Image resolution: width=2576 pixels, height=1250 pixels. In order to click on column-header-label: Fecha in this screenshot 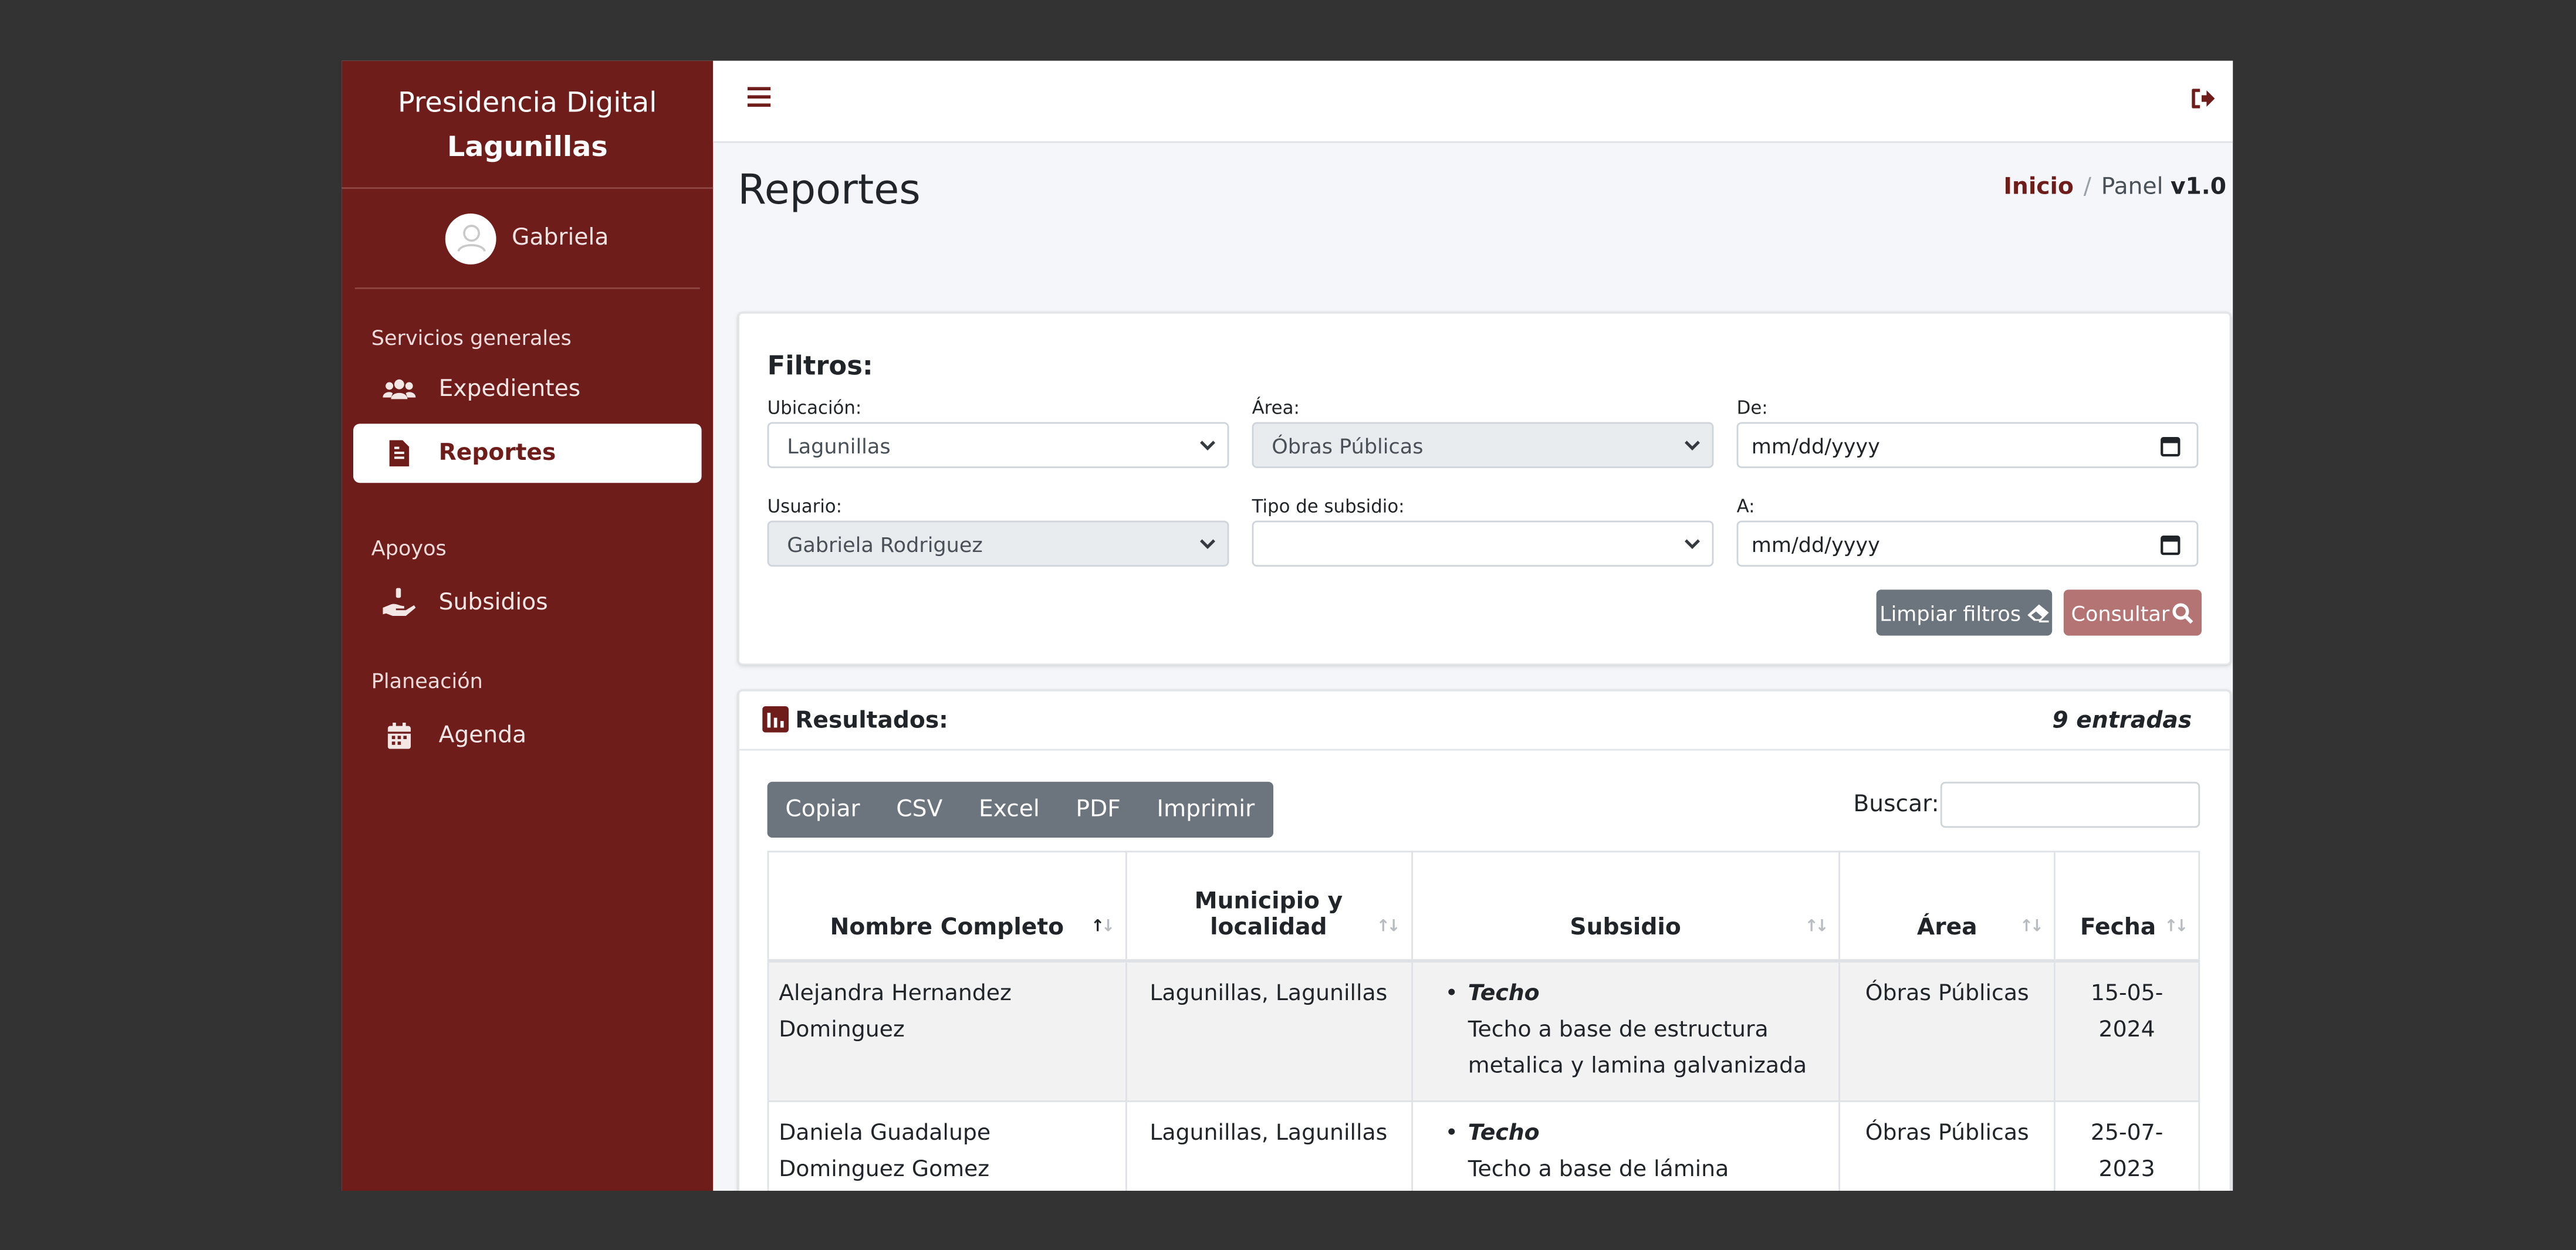, I will do `click(2118, 927)`.